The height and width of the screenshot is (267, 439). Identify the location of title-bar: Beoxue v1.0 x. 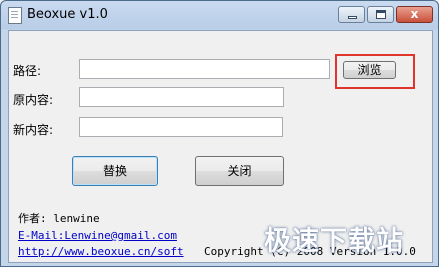
(219, 15).